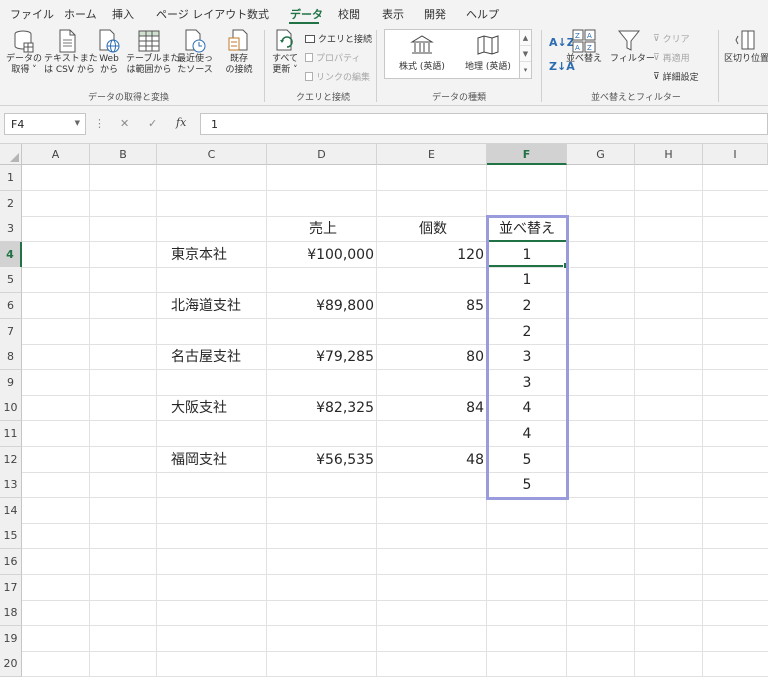 This screenshot has height=677, width=768. I want to click on ribbon: データの 取得 ˅ テキストまた は CSV から Web から テーブルまた, so click(384, 66).